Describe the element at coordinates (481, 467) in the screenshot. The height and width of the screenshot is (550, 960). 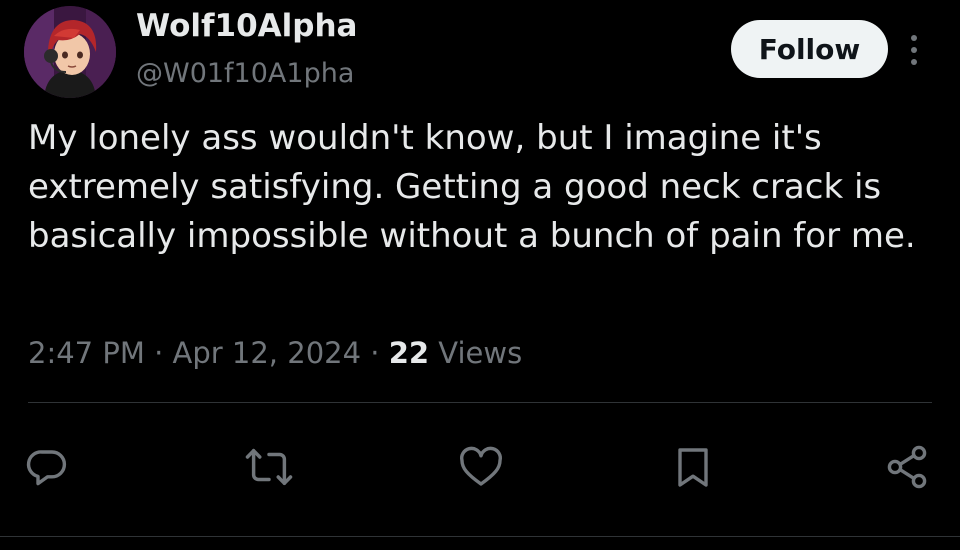
I see `like-icon` at that location.